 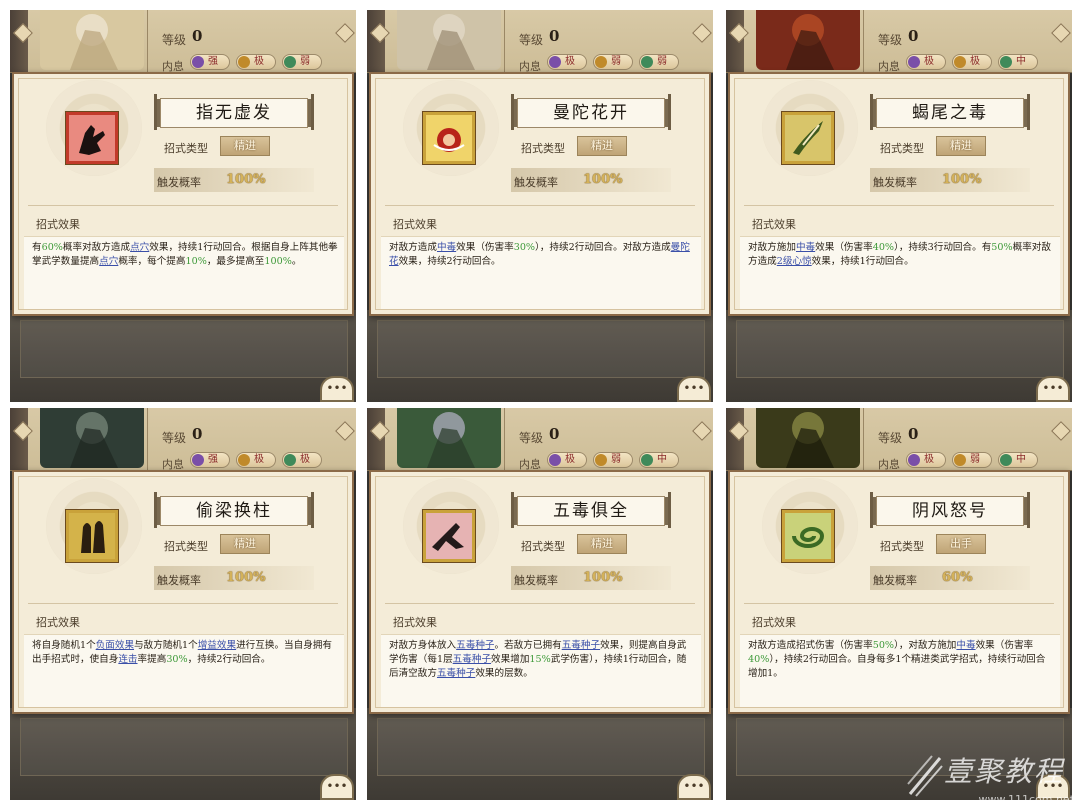 I want to click on desc-segment: 50%, so click(x=883, y=645).